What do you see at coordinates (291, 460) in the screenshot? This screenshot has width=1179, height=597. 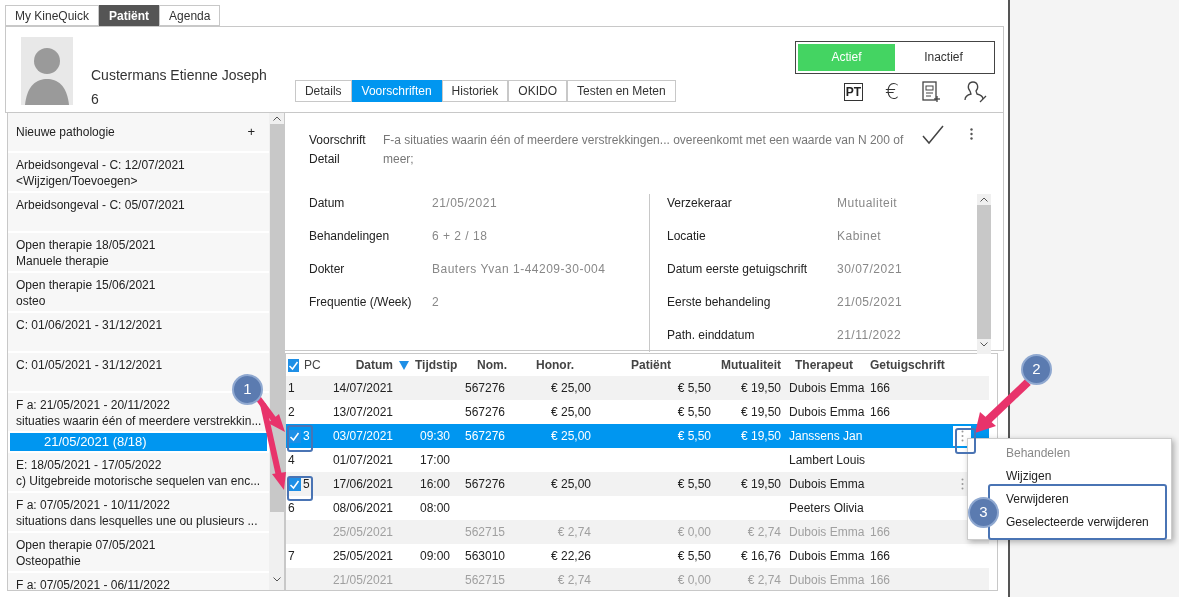 I see `table-cell-text: 4` at bounding box center [291, 460].